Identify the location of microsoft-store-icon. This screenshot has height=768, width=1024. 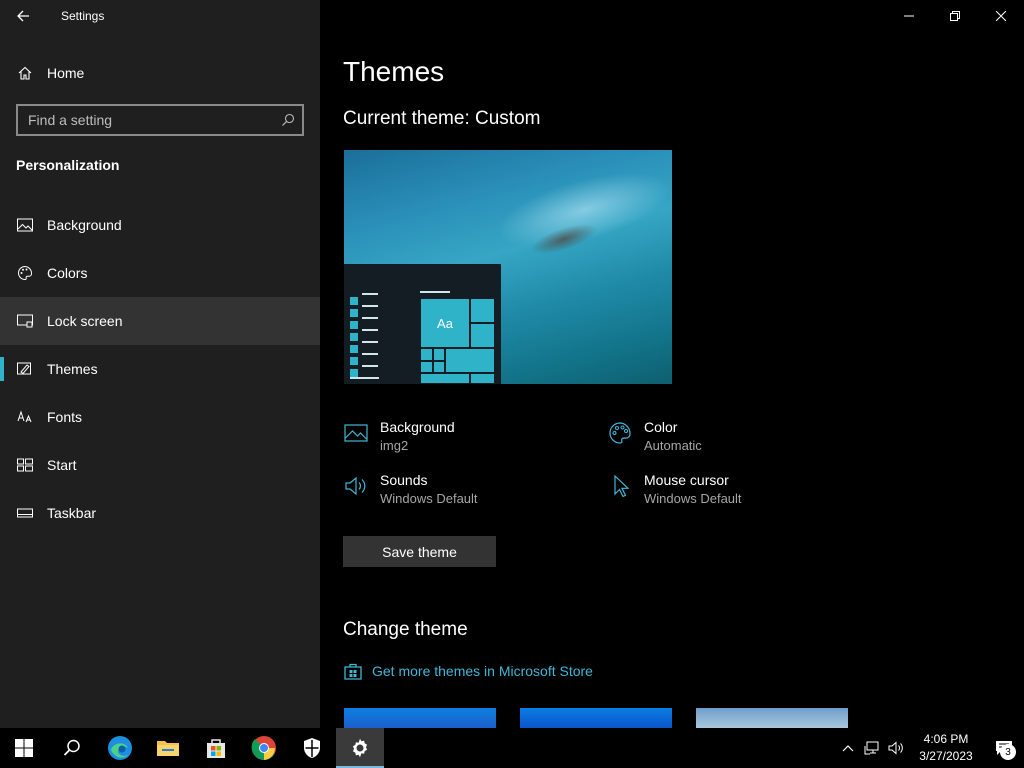
(216, 748).